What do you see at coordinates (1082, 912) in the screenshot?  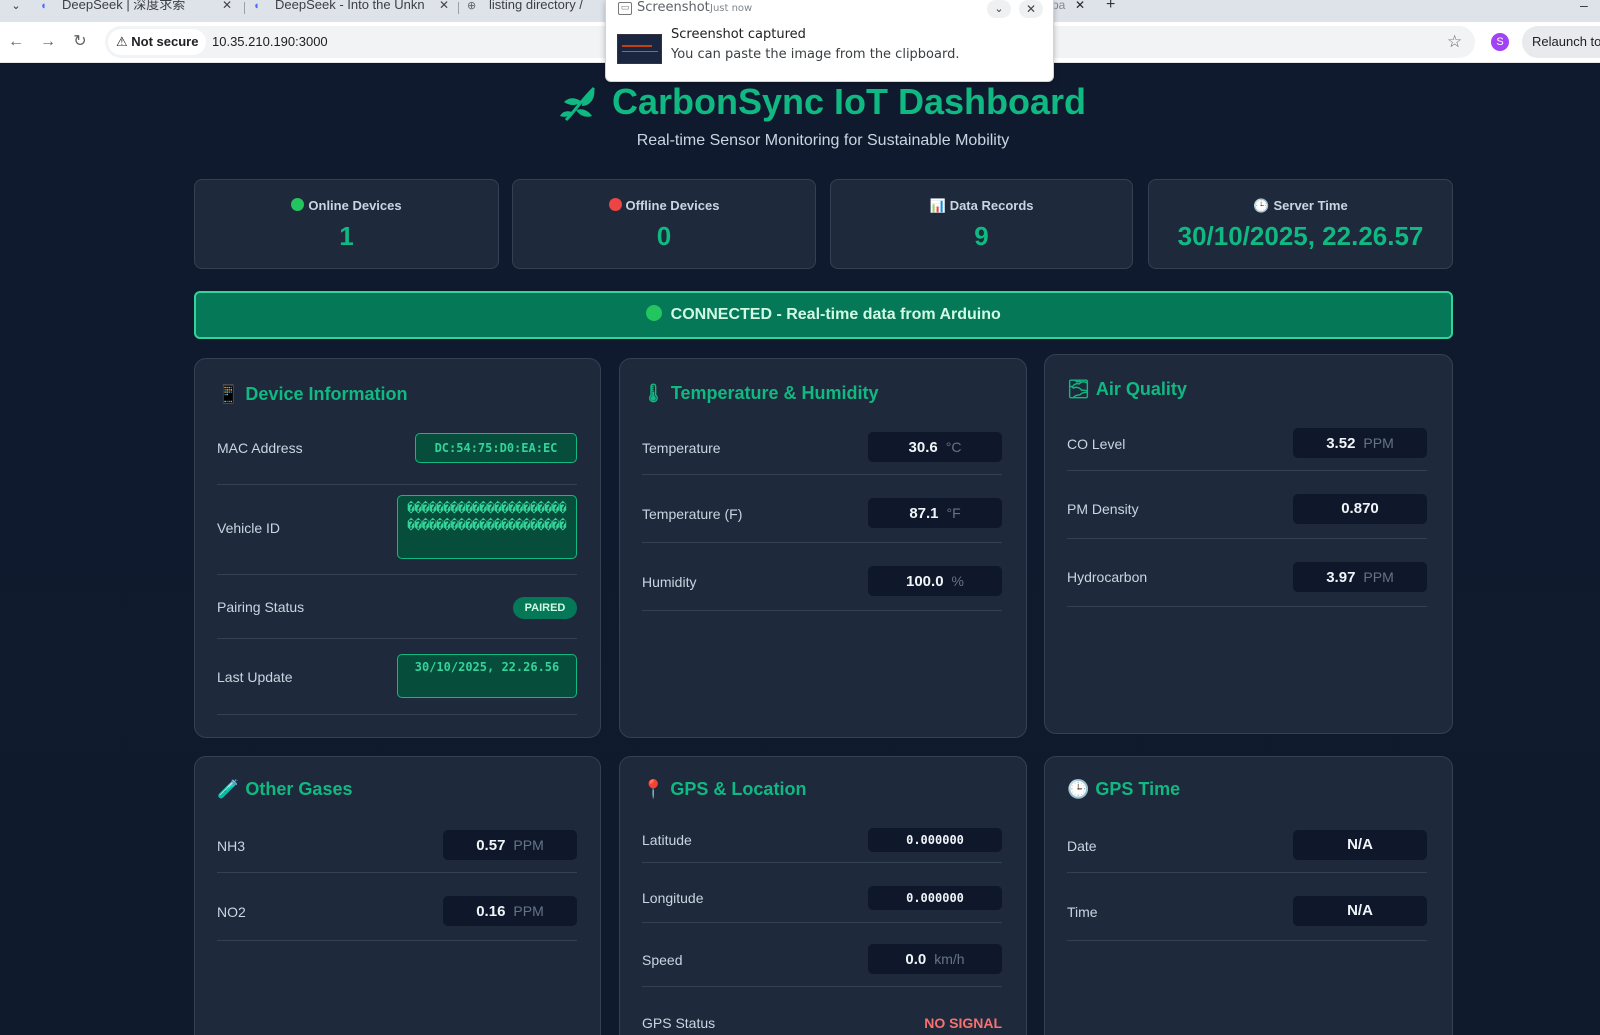 I see `gps-time-label: Time` at bounding box center [1082, 912].